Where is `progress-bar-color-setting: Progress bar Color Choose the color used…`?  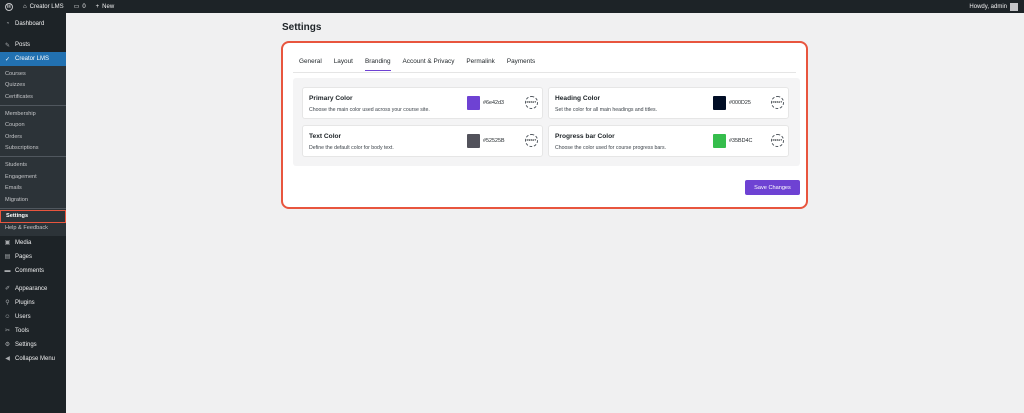 progress-bar-color-setting: Progress bar Color Choose the color used… is located at coordinates (668, 141).